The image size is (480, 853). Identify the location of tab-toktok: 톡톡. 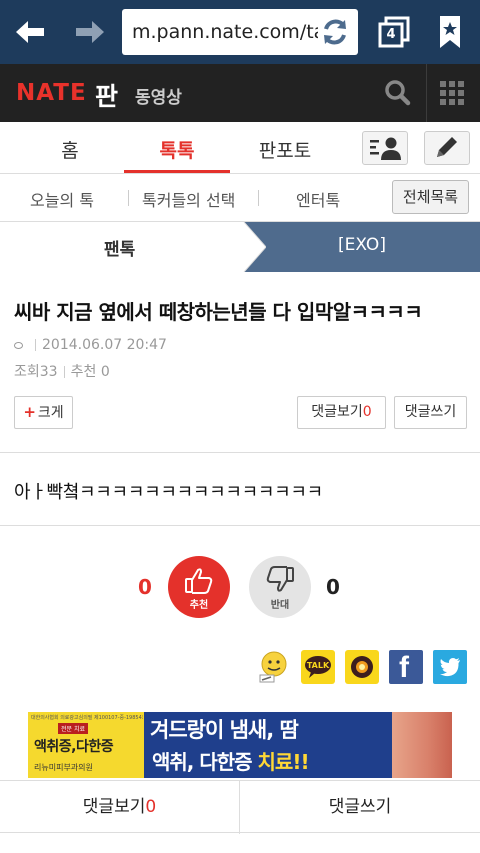
(177, 149).